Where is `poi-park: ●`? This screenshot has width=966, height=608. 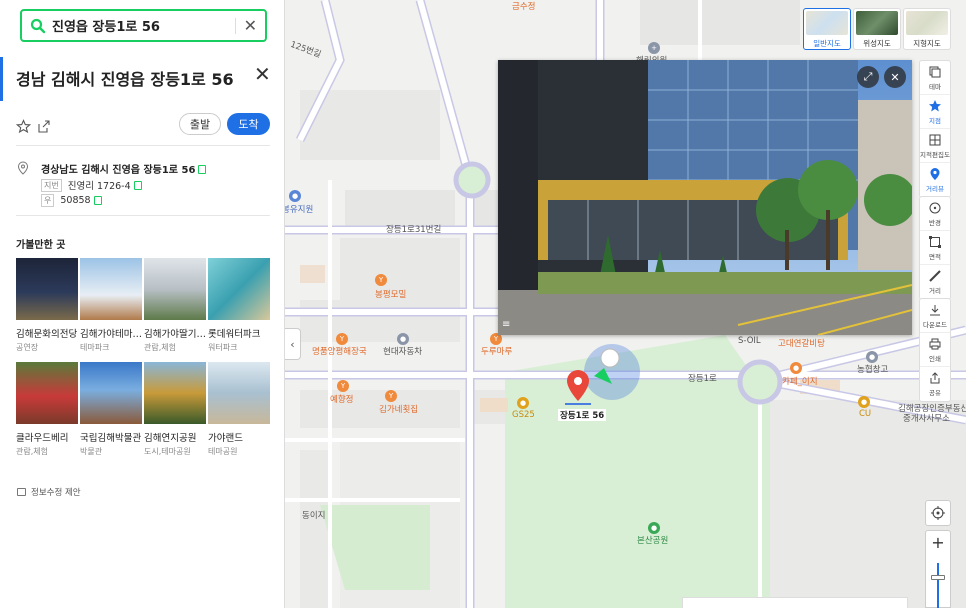
poi-park: ● is located at coordinates (654, 528).